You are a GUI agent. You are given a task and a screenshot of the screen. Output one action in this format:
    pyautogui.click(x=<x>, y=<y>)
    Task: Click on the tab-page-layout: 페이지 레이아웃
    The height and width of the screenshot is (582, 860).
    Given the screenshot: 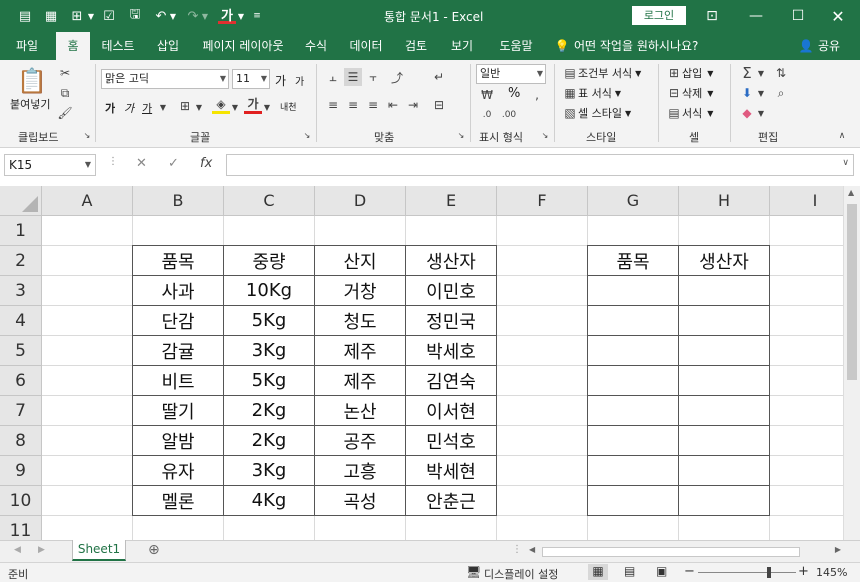 What is the action you would take?
    pyautogui.click(x=243, y=46)
    